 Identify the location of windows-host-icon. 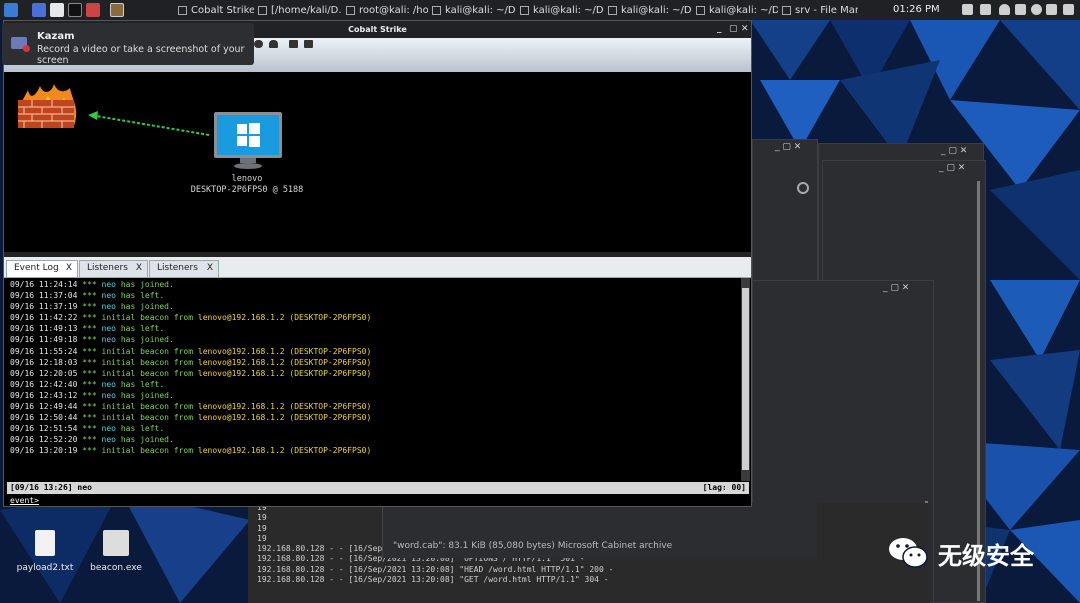
(248, 141).